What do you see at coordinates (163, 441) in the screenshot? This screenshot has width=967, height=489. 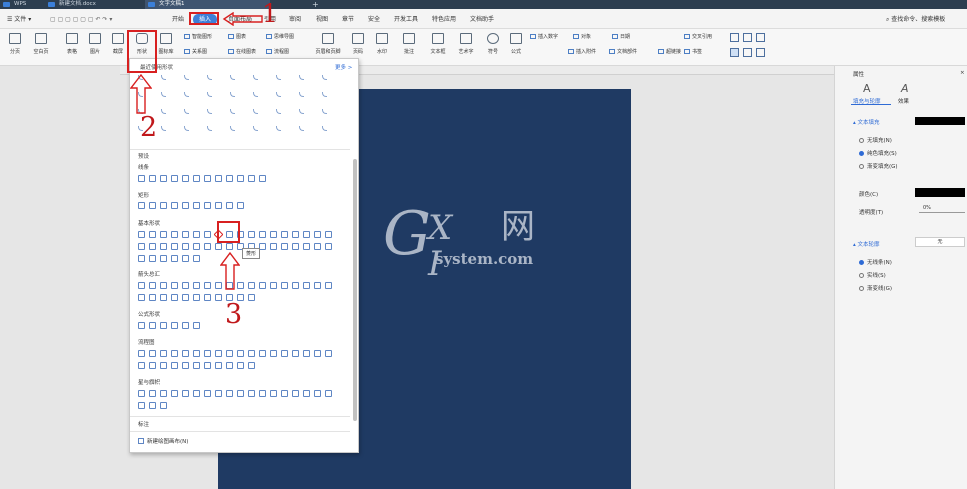 I see `new-canvas-button: 新建绘图画布(N)` at bounding box center [163, 441].